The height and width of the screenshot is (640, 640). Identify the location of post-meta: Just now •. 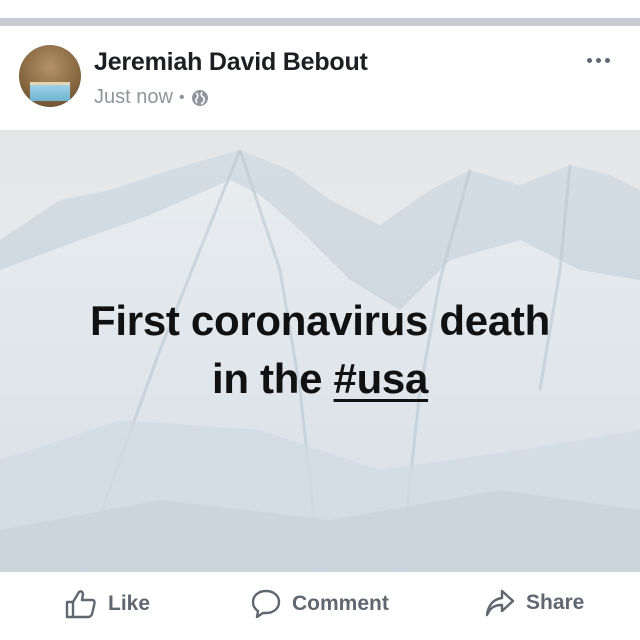
(151, 97).